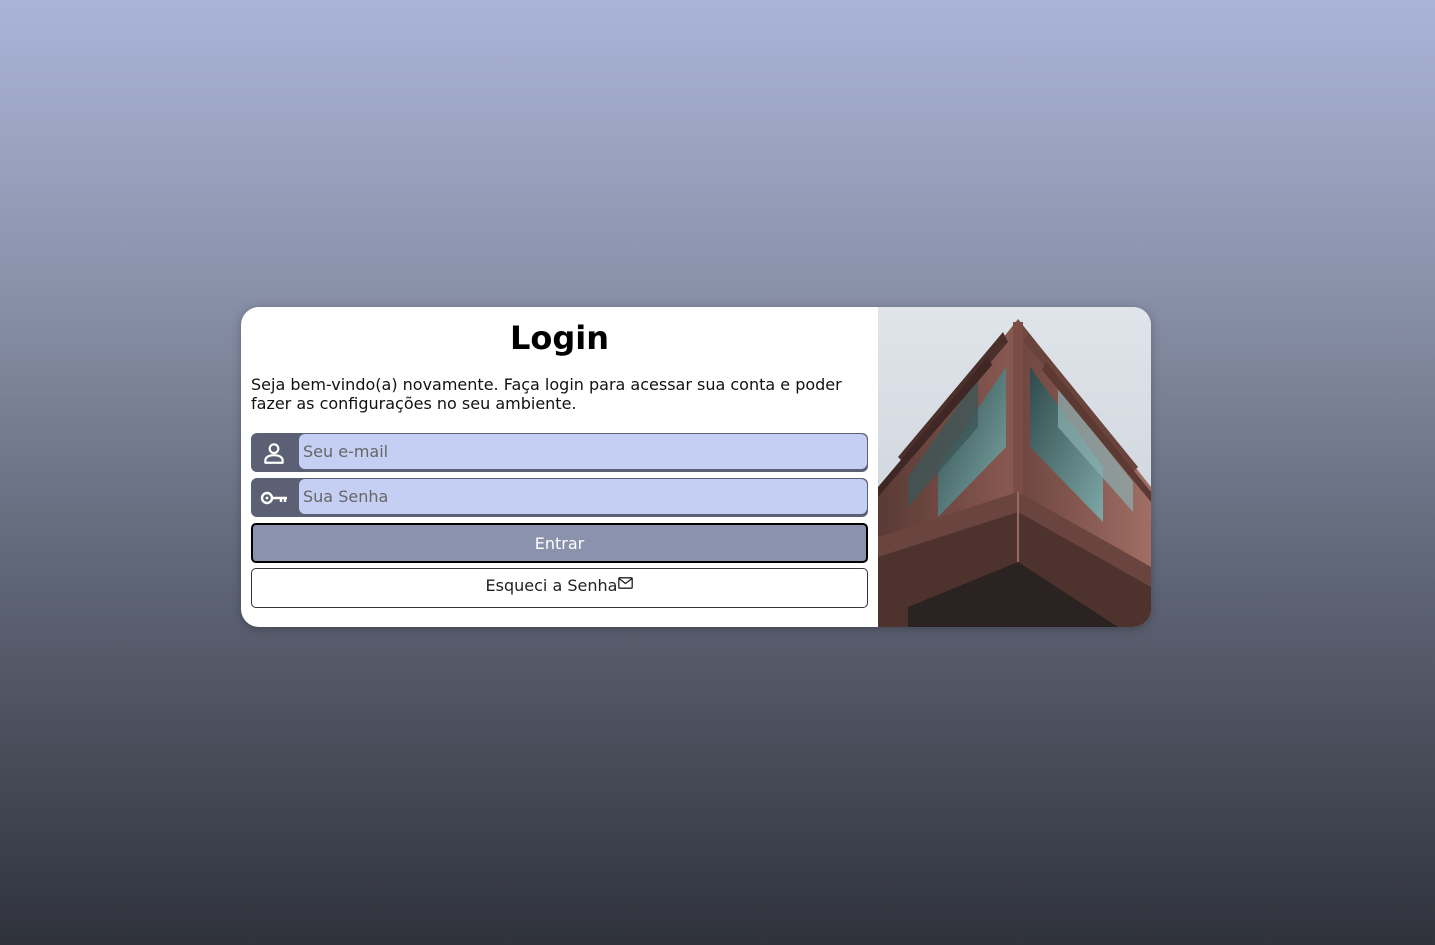 The height and width of the screenshot is (945, 1435). What do you see at coordinates (559, 338) in the screenshot?
I see `page-title: Login` at bounding box center [559, 338].